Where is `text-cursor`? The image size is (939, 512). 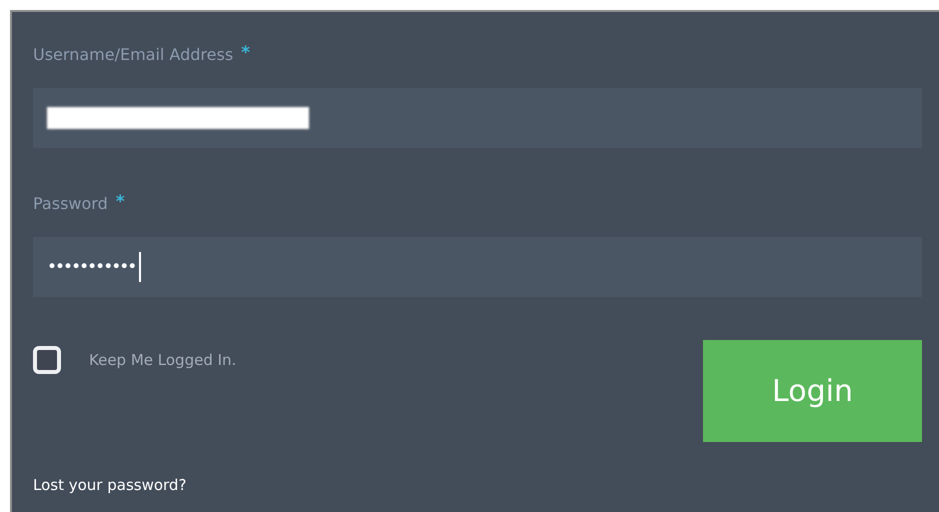
text-cursor is located at coordinates (140, 267).